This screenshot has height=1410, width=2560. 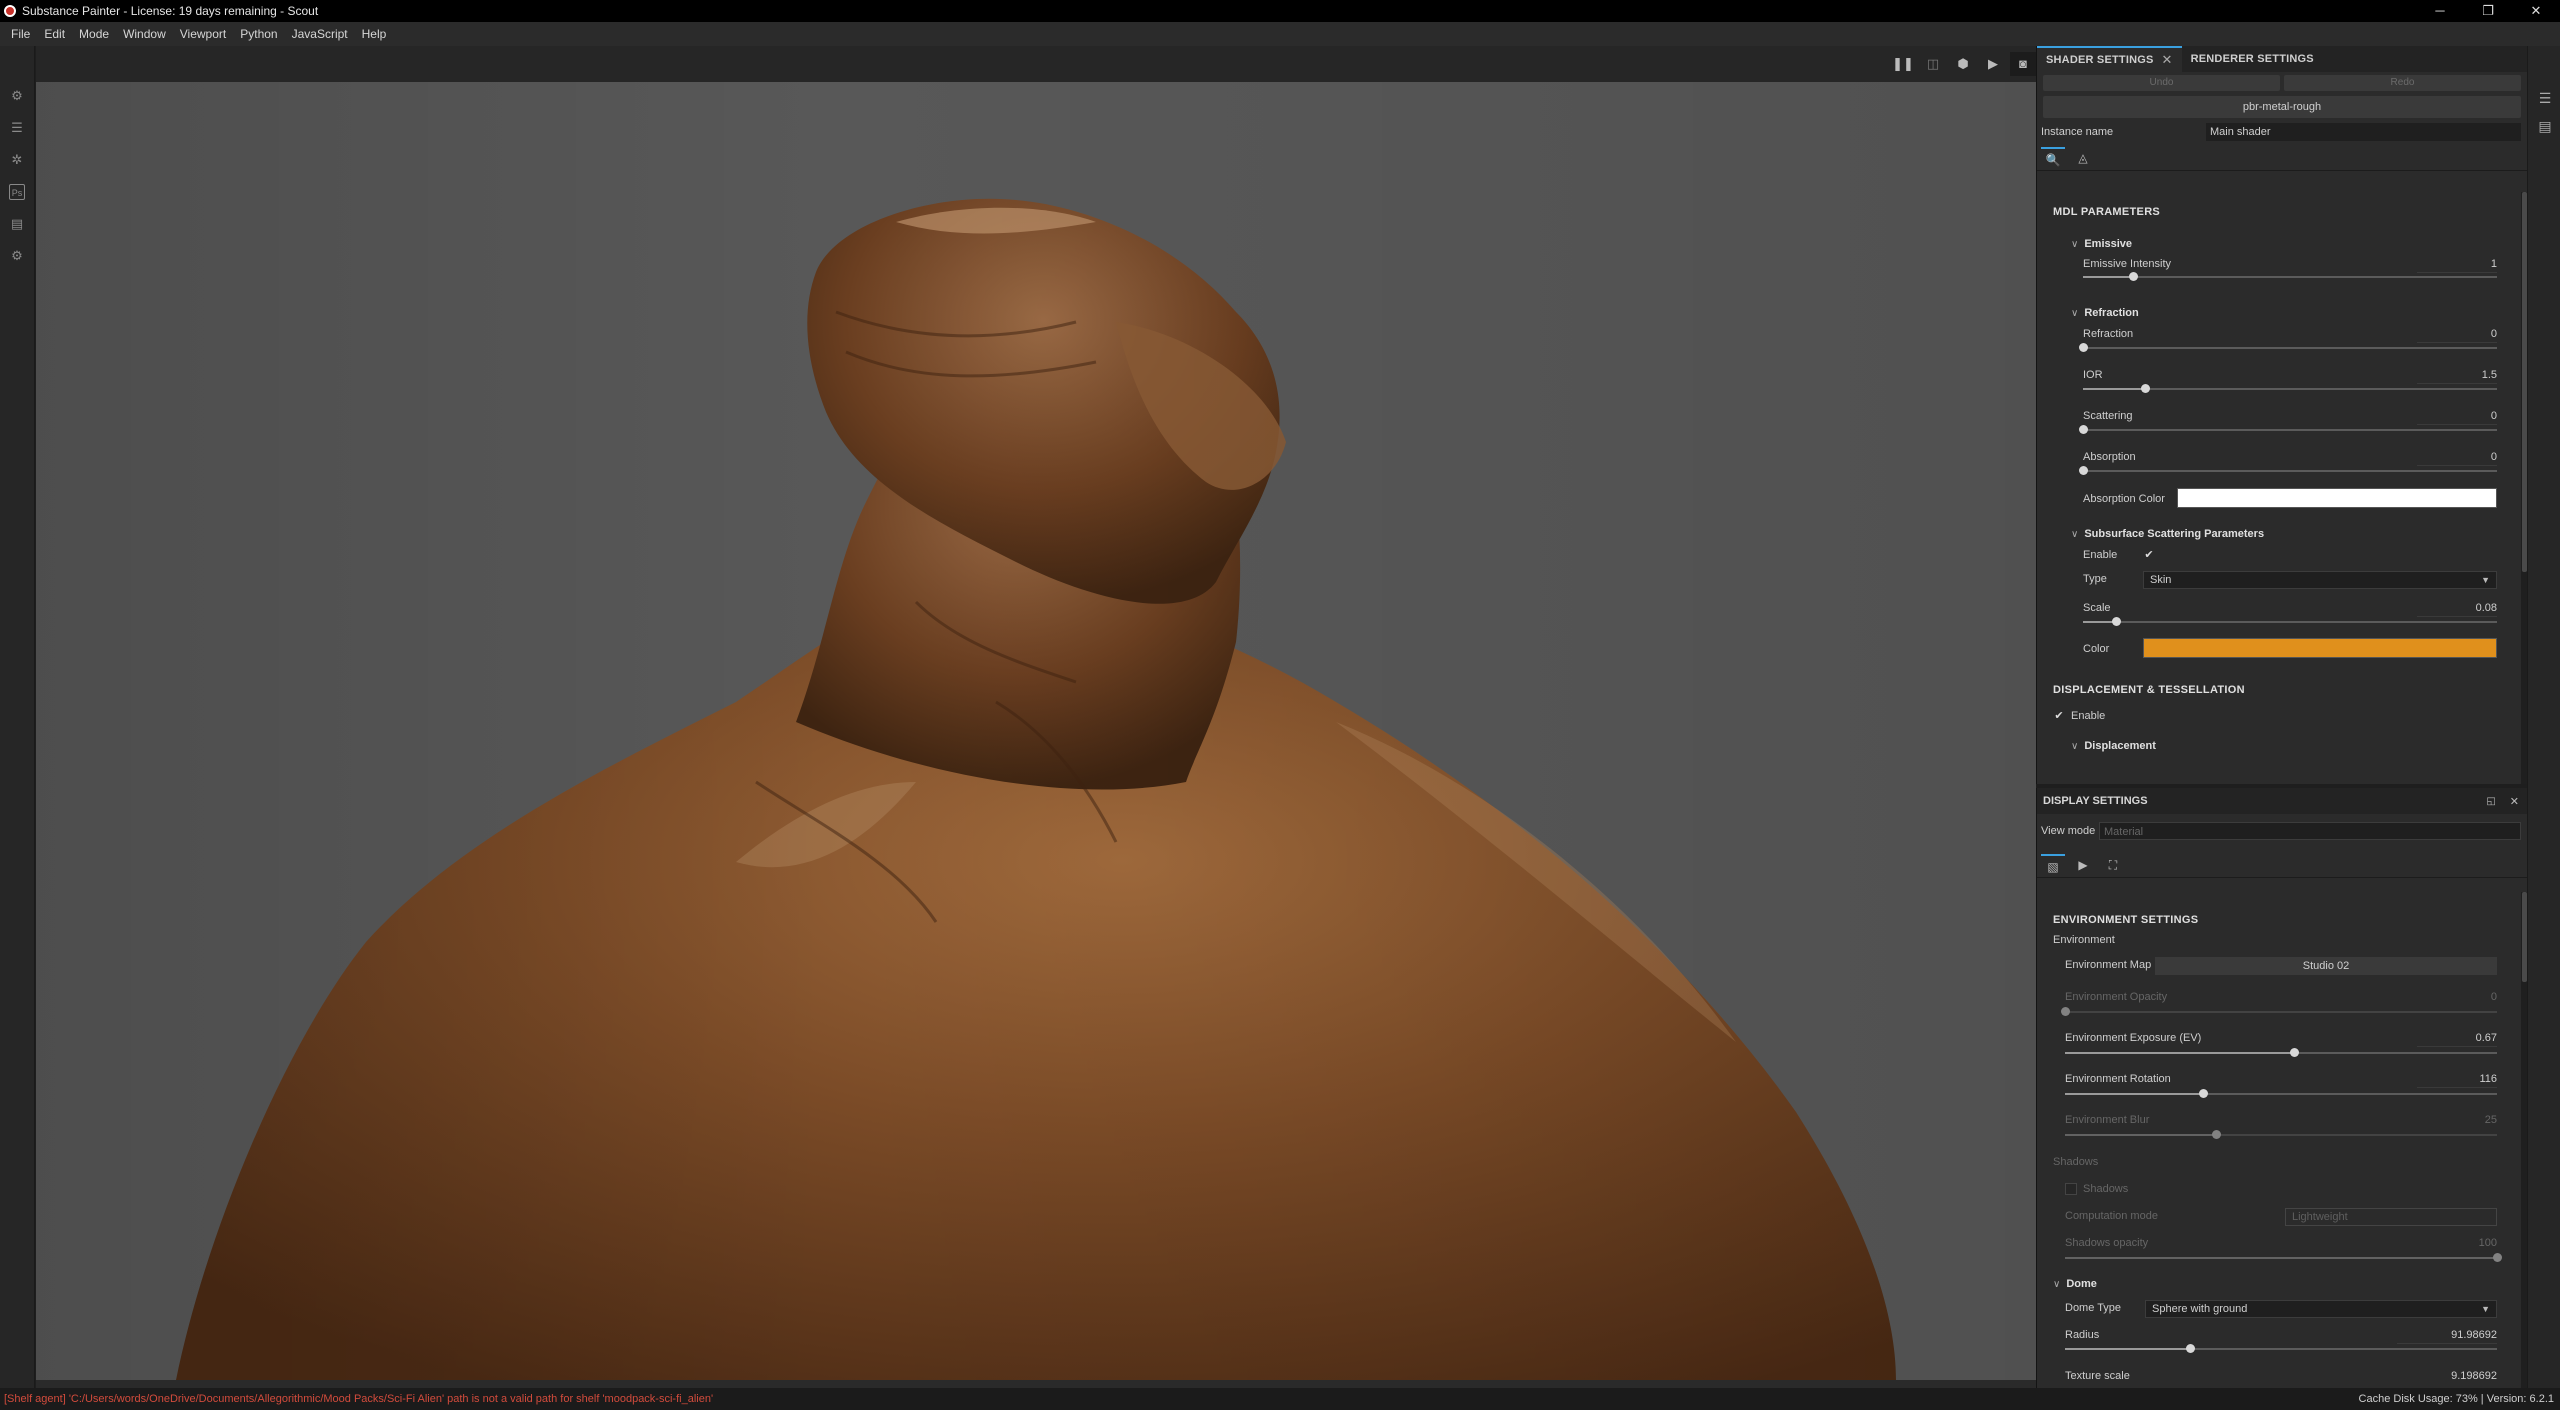 I want to click on pause-icon: ❚❚, so click(x=1903, y=64).